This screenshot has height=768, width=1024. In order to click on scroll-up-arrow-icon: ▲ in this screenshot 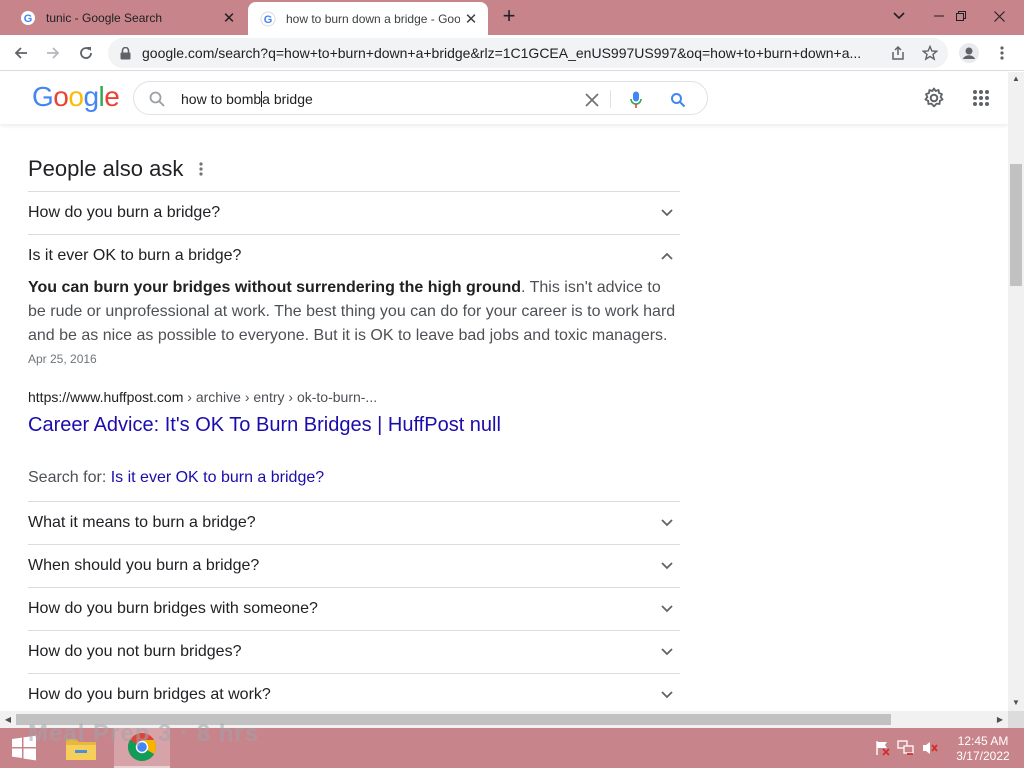, I will do `click(1016, 79)`.